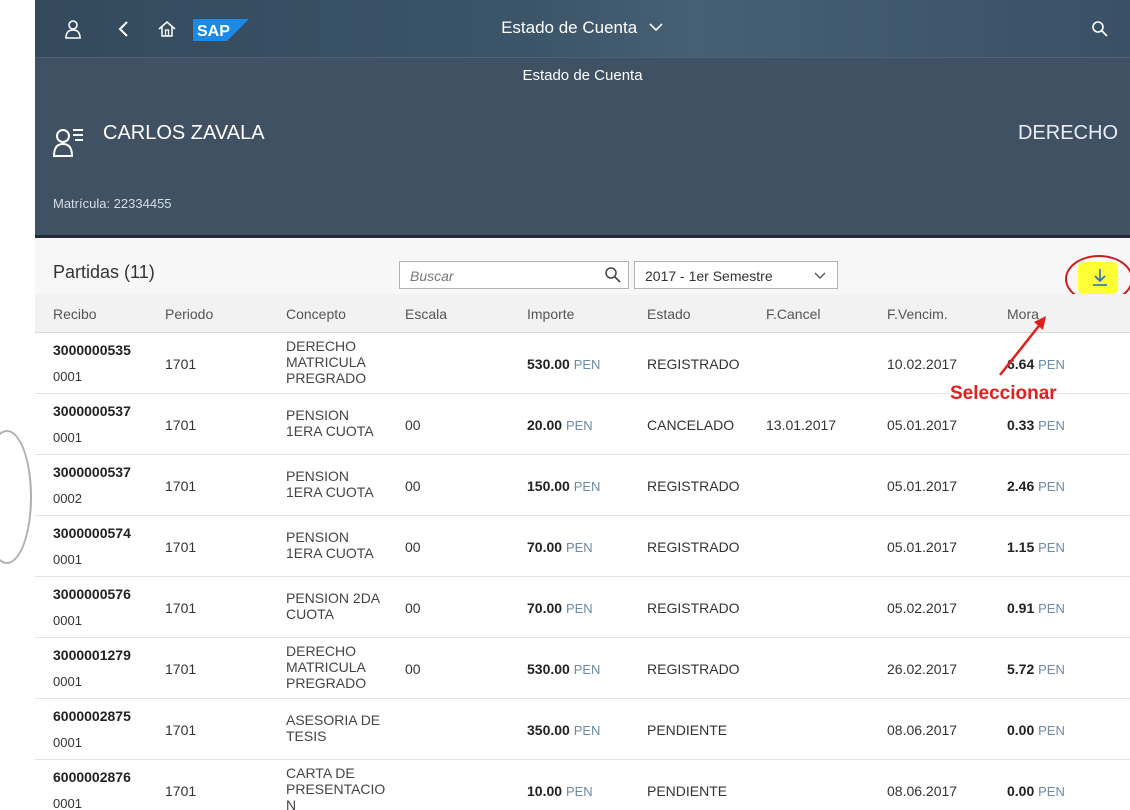  I want to click on shell-title: Estado de Cuenta, so click(582, 28).